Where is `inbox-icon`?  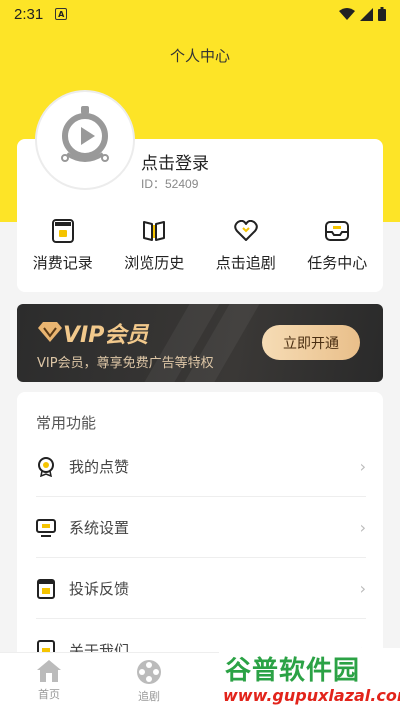
inbox-icon is located at coordinates (337, 231).